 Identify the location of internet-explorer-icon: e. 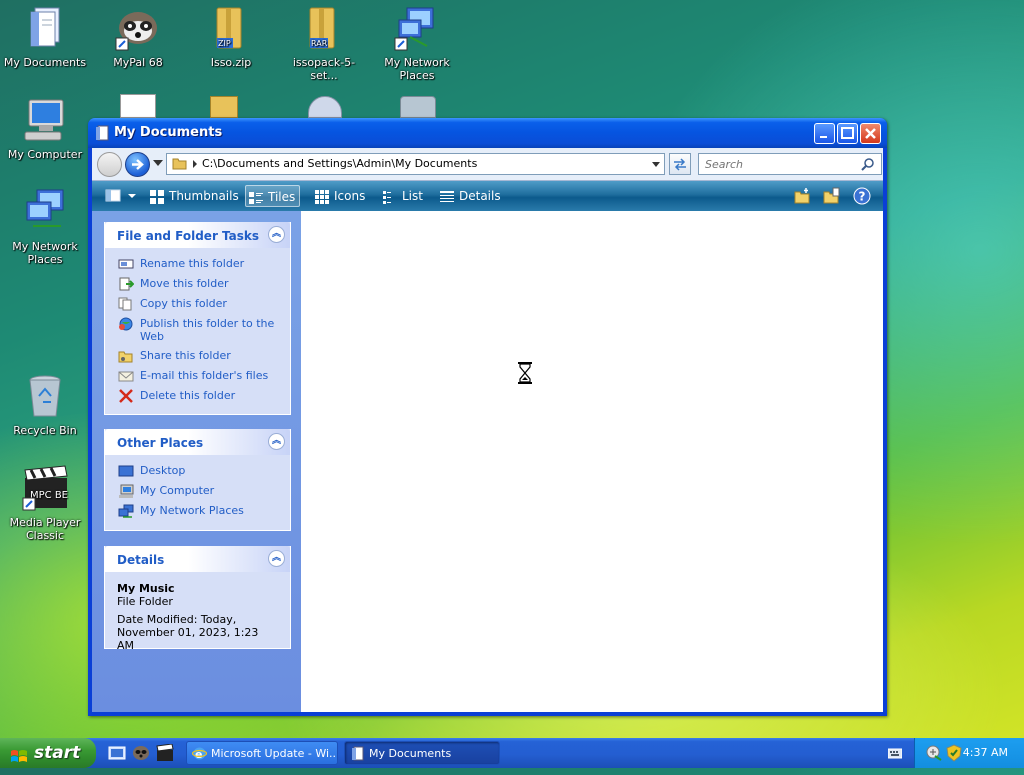
(199, 753).